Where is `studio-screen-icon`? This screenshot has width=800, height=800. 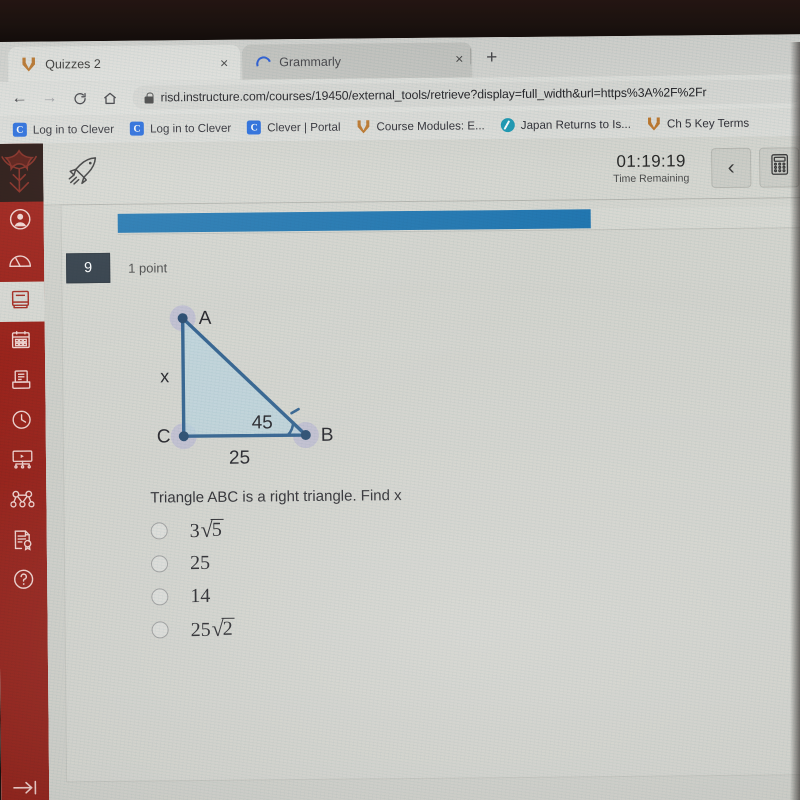 studio-screen-icon is located at coordinates (21, 462).